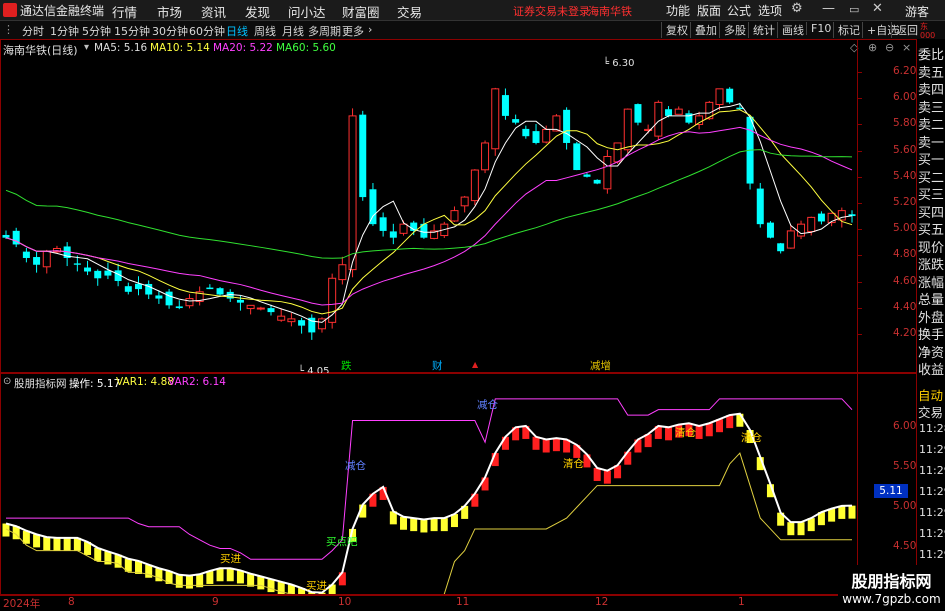  What do you see at coordinates (293, 31) in the screenshot?
I see `period-monthly: 月线` at bounding box center [293, 31].